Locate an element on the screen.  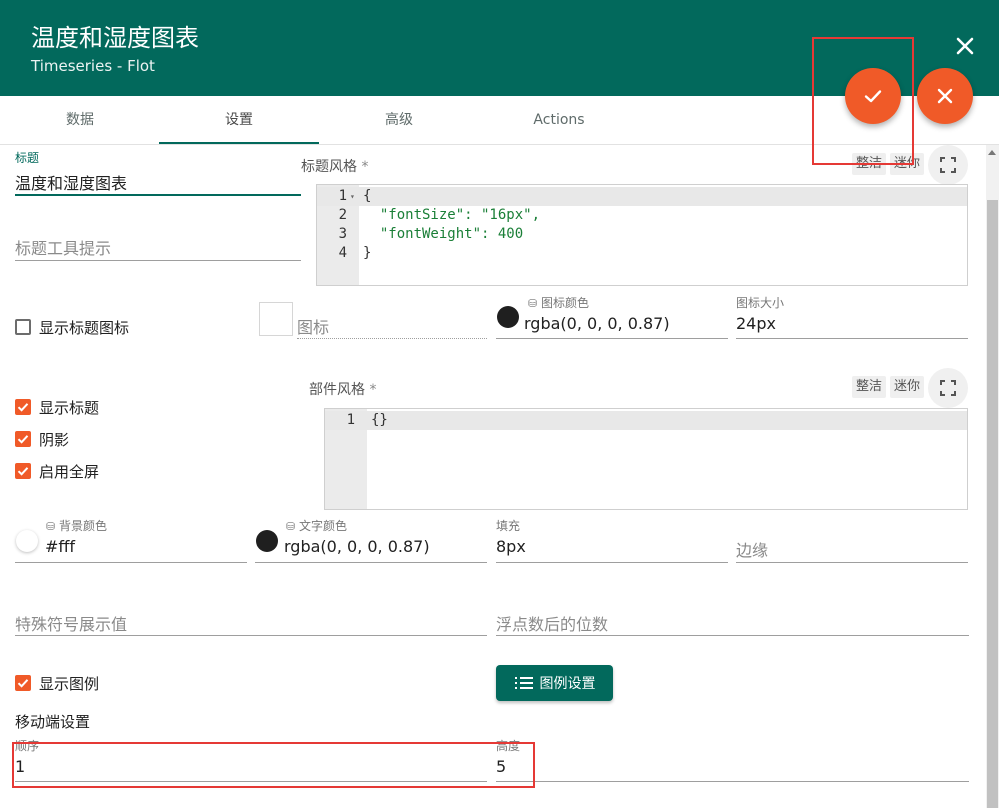
line-number: 4 is located at coordinates (342, 253).